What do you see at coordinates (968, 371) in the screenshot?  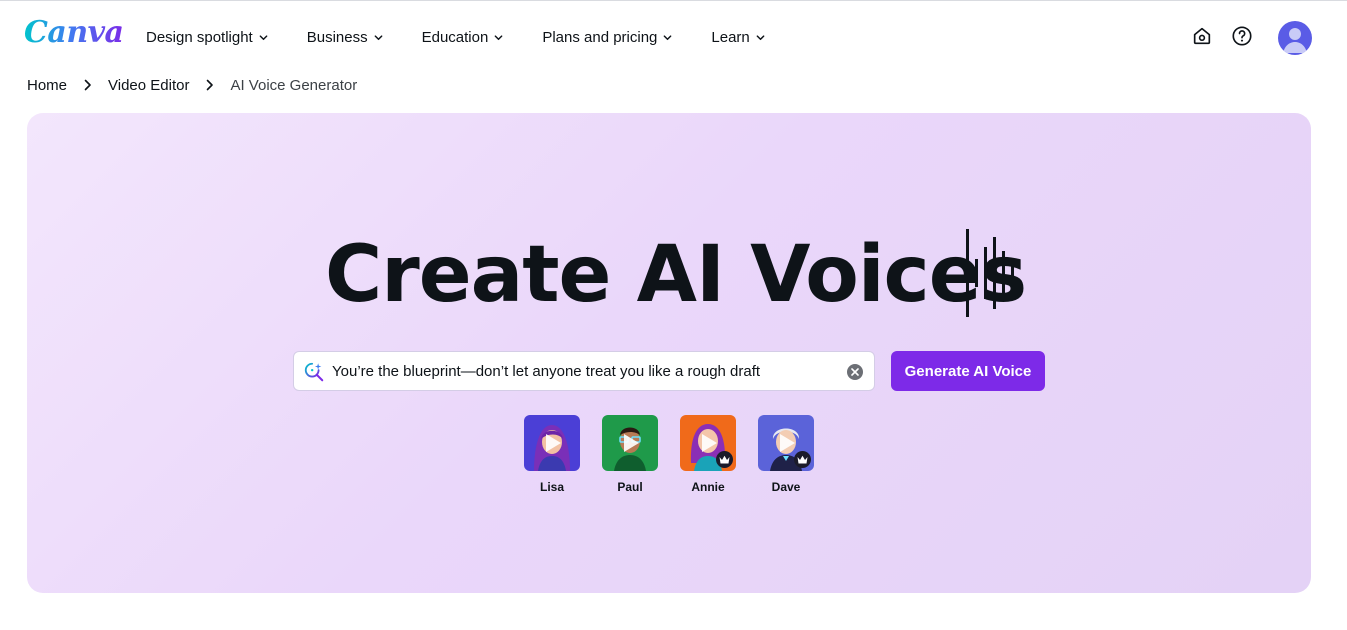 I see `generate-ai-voice-button: Generate AI Voice` at bounding box center [968, 371].